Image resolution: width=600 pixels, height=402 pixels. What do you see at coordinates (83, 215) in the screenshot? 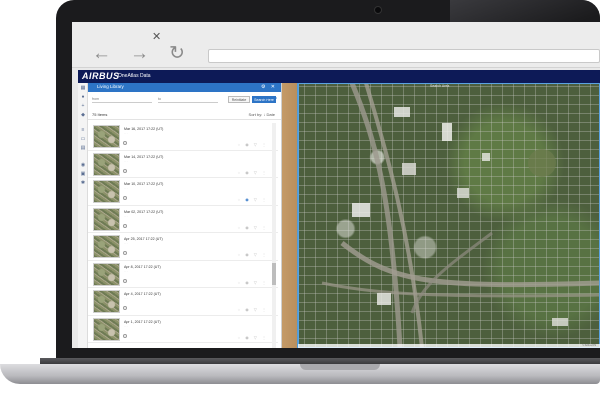
I see `tool-rail: ▦ ● + ◆ ≡ ▭ ▤ ◉ ▣ ✱` at bounding box center [83, 215].